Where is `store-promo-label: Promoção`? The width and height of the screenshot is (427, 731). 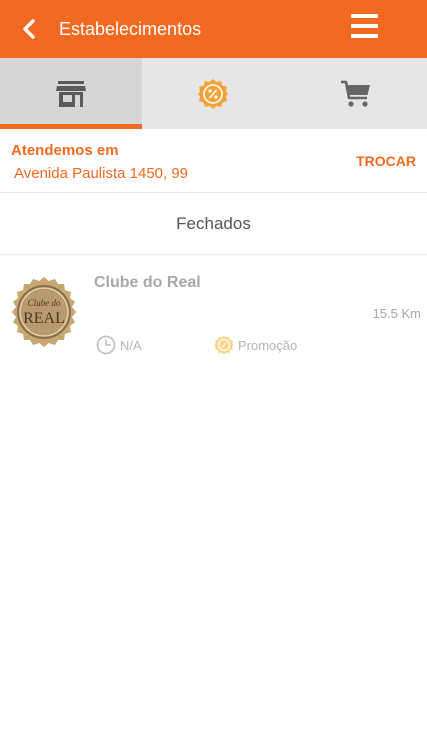
store-promo-label: Promoção is located at coordinates (268, 345).